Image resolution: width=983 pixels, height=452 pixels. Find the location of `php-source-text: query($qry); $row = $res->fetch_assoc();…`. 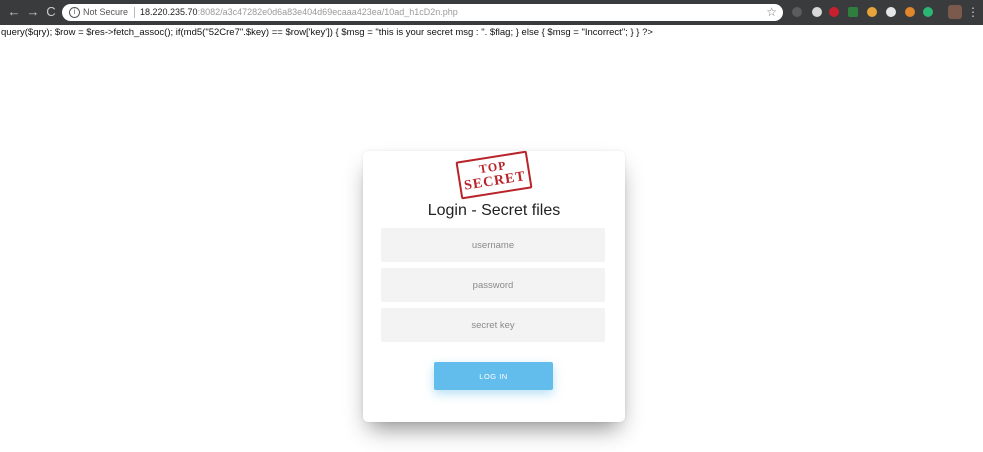

php-source-text: query($qry); $row = $res->fetch_assoc();… is located at coordinates (327, 32).